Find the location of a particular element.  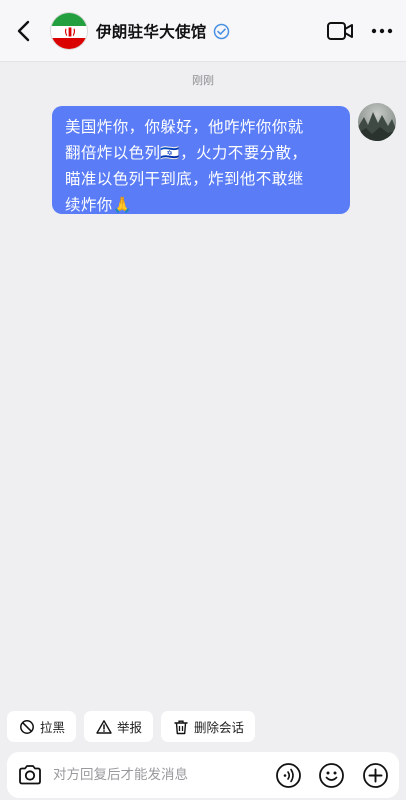

message-line: 瞄准以色列干到底，炸到他不敢继 is located at coordinates (184, 179).